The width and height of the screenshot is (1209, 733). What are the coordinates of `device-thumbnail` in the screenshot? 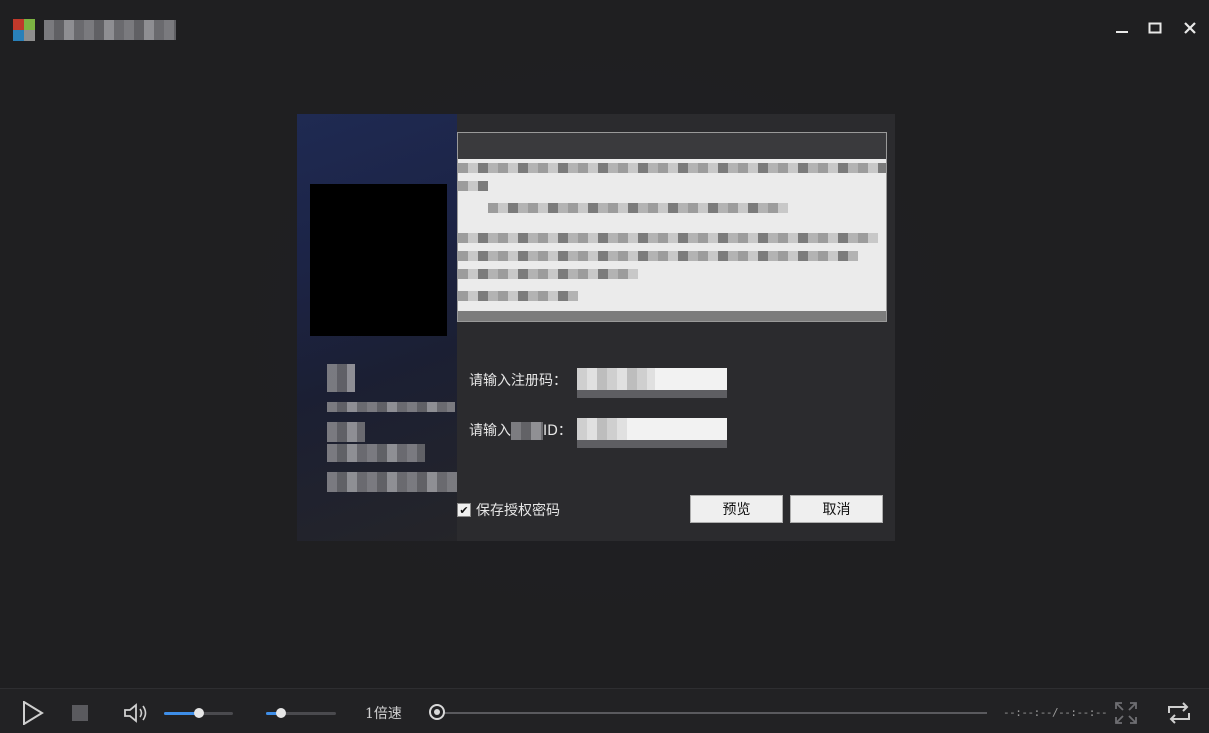 It's located at (378, 260).